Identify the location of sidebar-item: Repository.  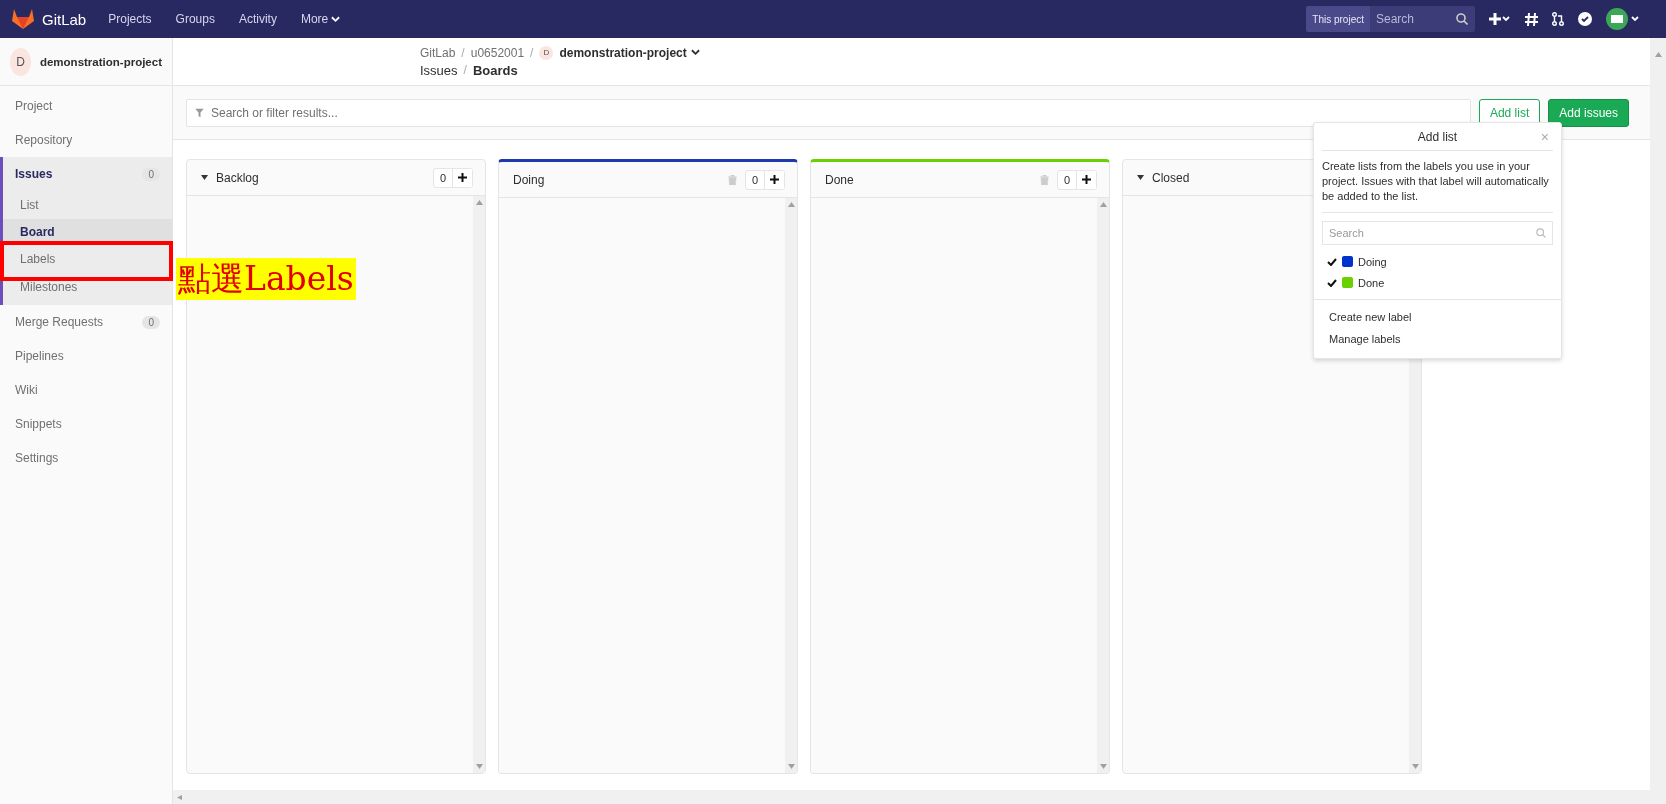
(87, 140).